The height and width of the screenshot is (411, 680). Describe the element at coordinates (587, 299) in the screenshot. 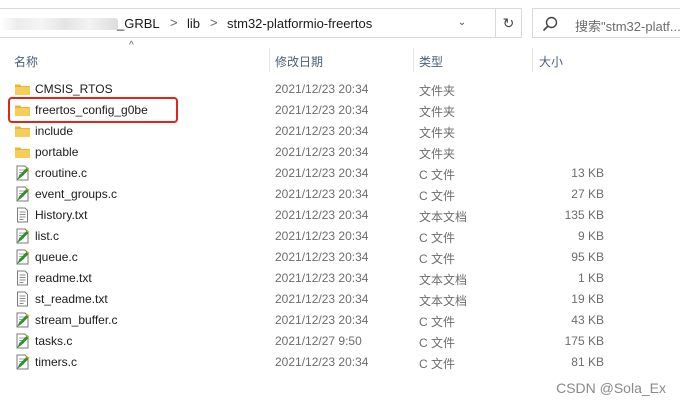

I see `file-size: 19 KB` at that location.